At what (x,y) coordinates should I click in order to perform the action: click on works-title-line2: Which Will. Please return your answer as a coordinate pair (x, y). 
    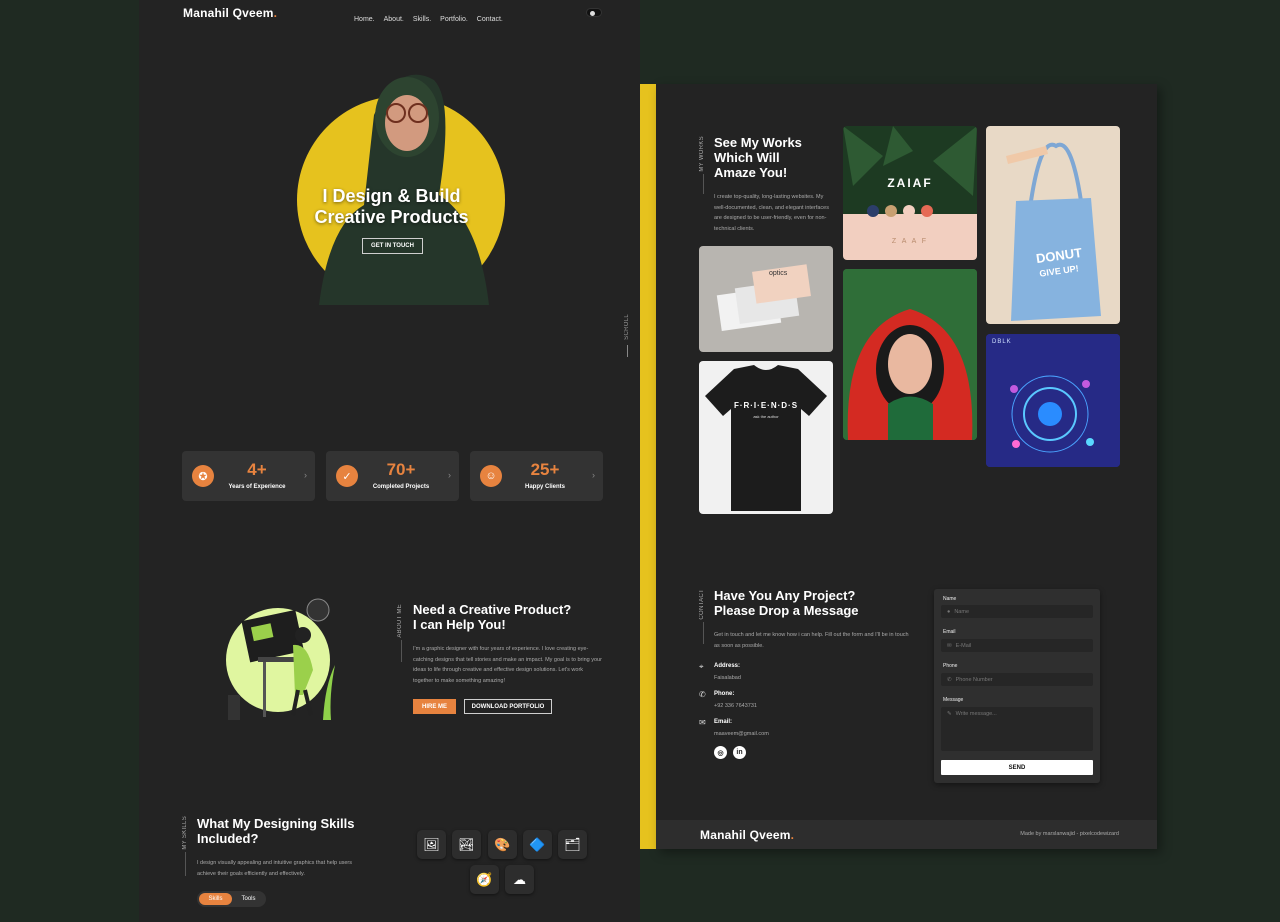
    Looking at the image, I should click on (747, 157).